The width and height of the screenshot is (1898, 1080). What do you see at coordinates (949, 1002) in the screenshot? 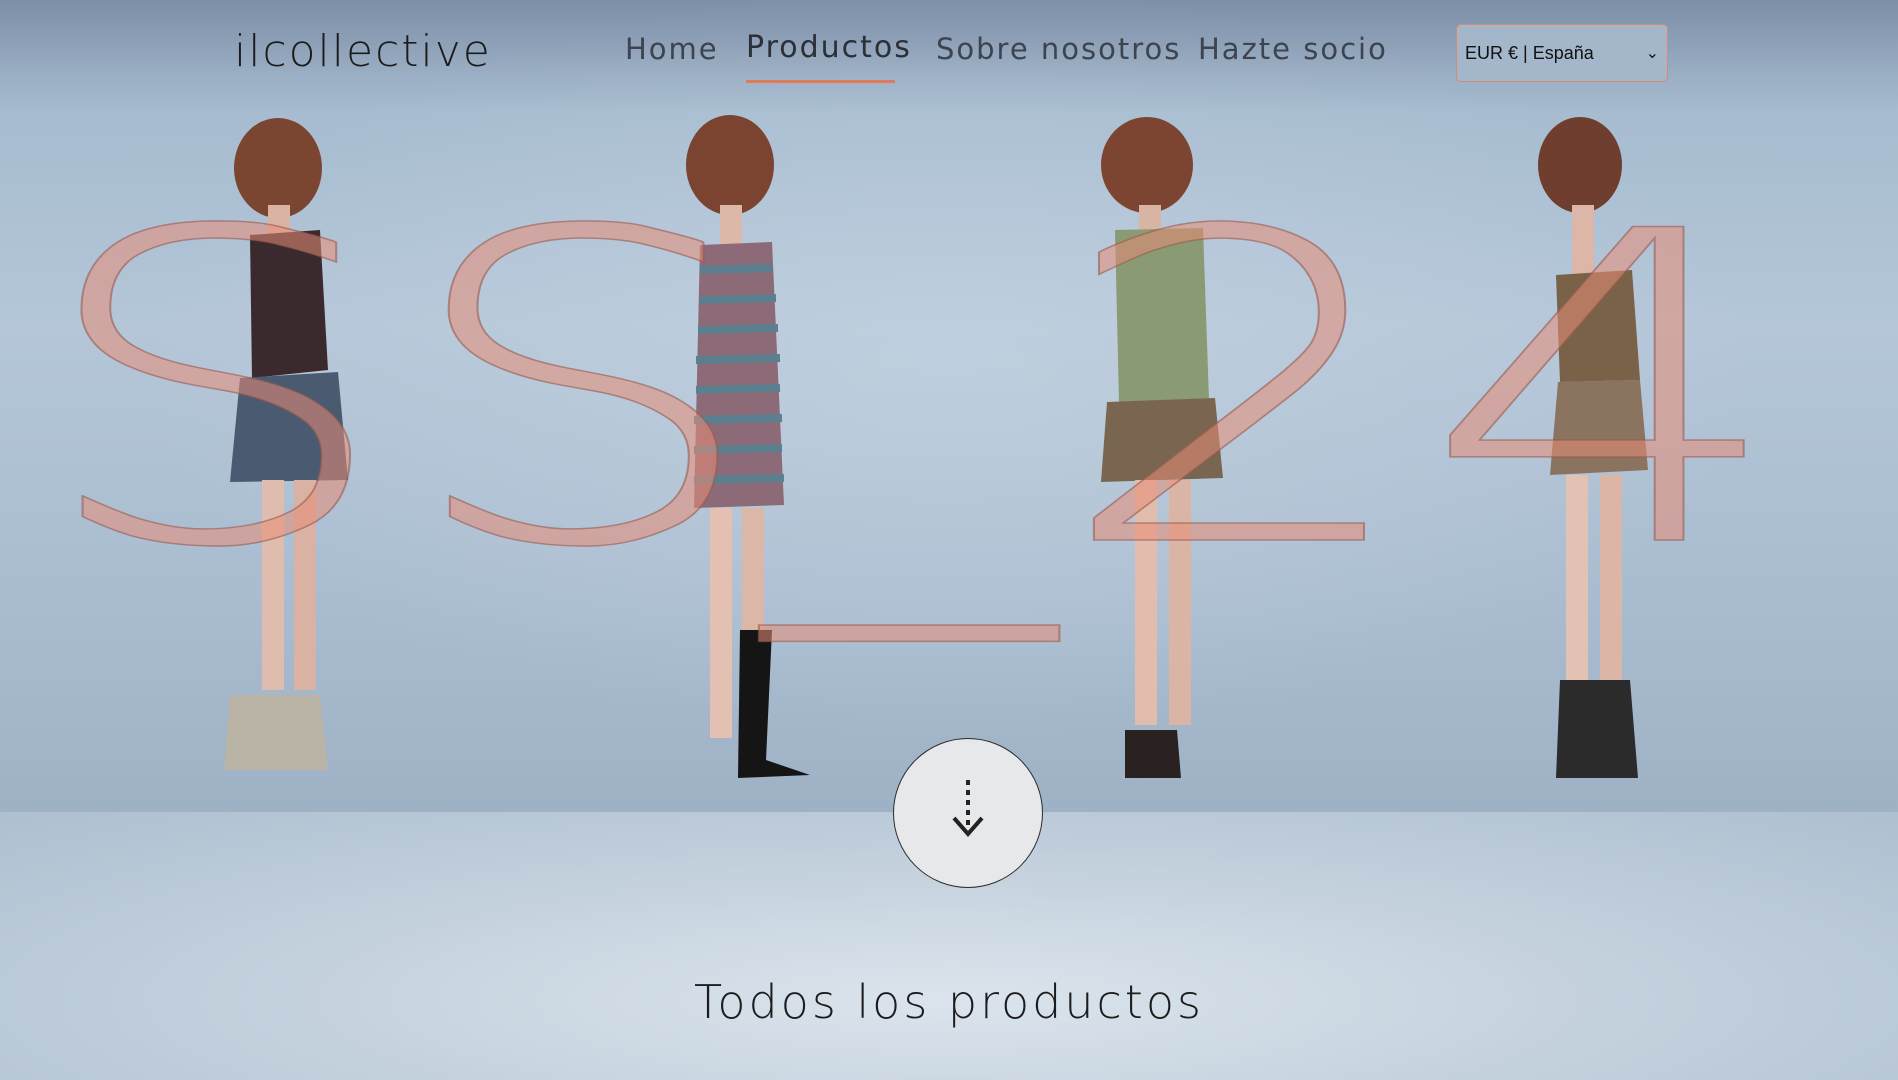
I see `section-title: Todos los productos` at bounding box center [949, 1002].